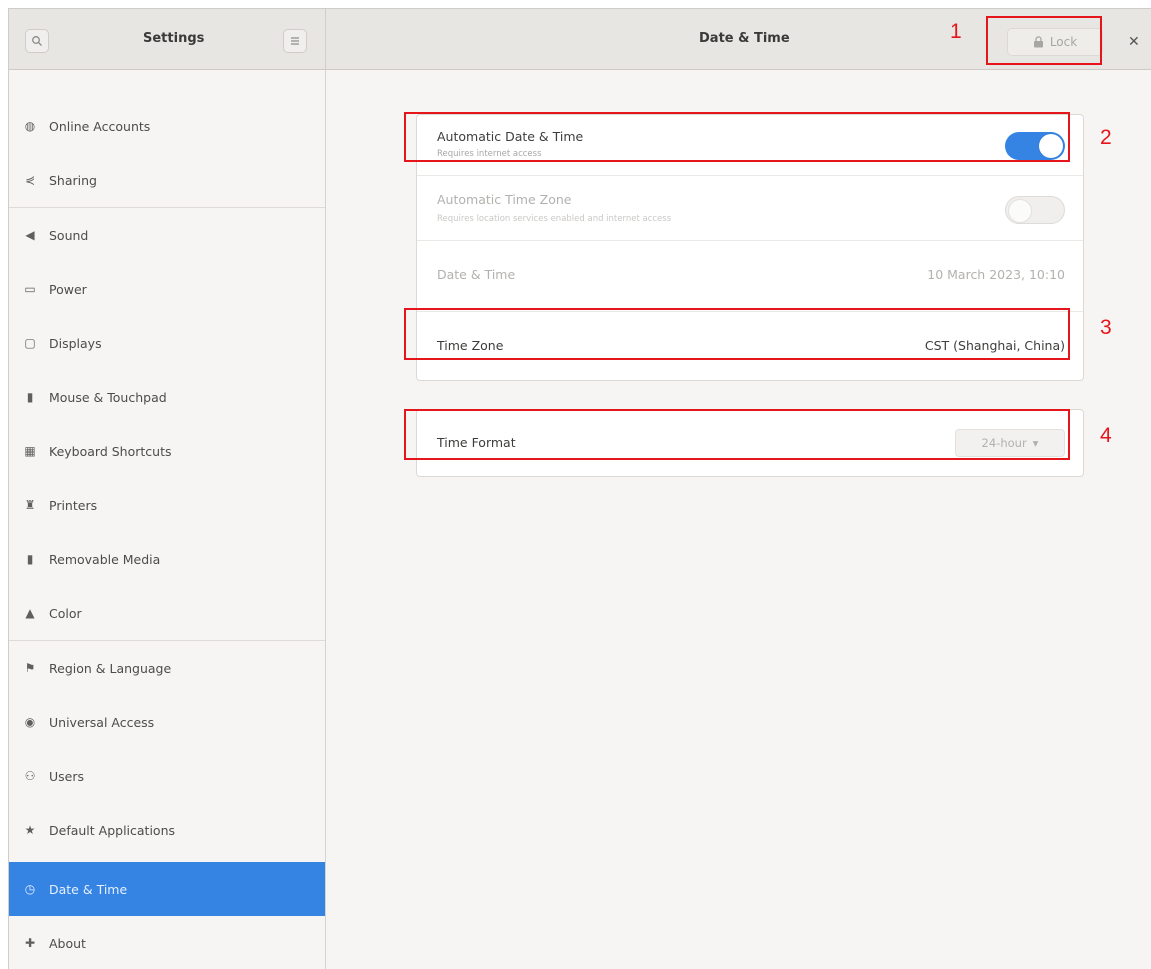 Image resolution: width=1151 pixels, height=969 pixels. Describe the element at coordinates (30, 289) in the screenshot. I see `battery-icon: ▭` at that location.